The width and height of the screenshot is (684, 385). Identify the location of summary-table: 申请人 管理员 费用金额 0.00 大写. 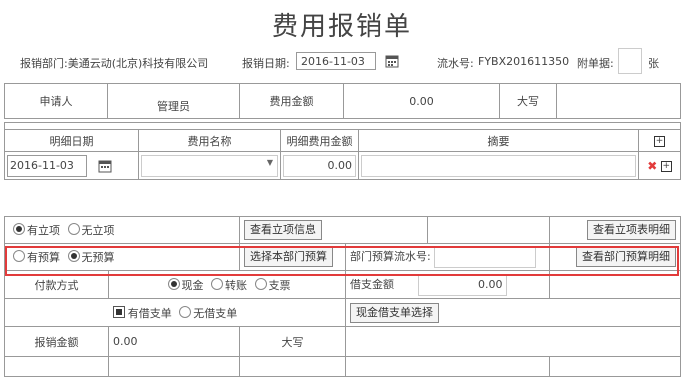
(342, 101).